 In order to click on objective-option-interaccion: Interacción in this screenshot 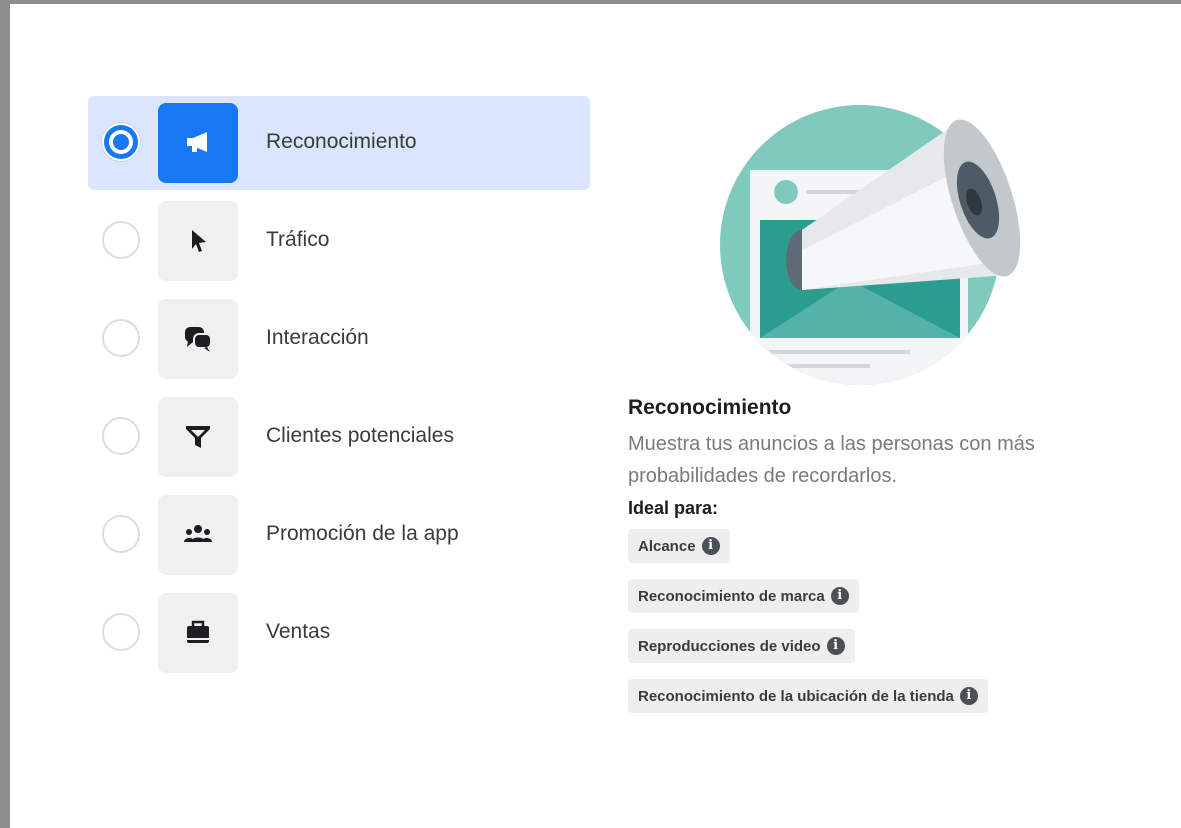, I will do `click(339, 339)`.